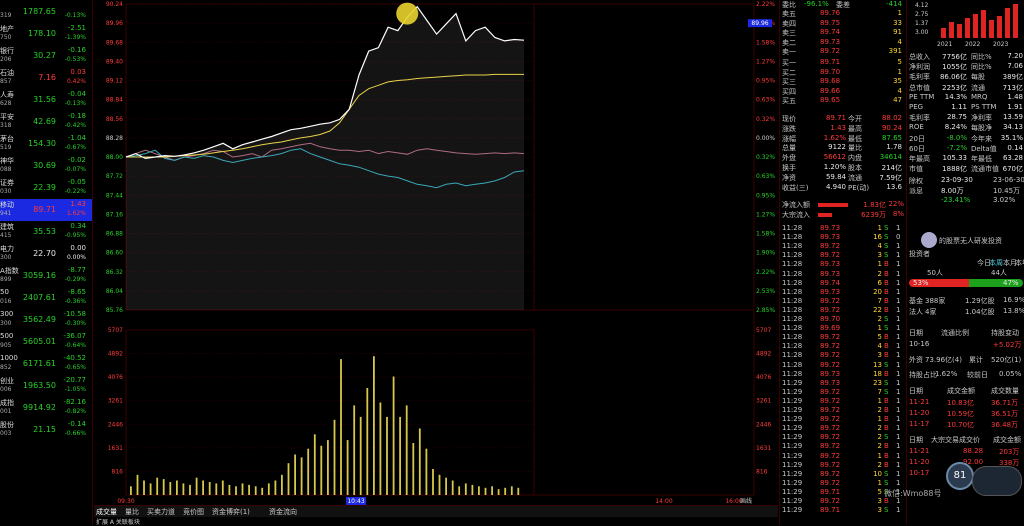  I want to click on watchlist-row: 成指 001 9914.92 -82.16 -0.82%, so click(46, 408).